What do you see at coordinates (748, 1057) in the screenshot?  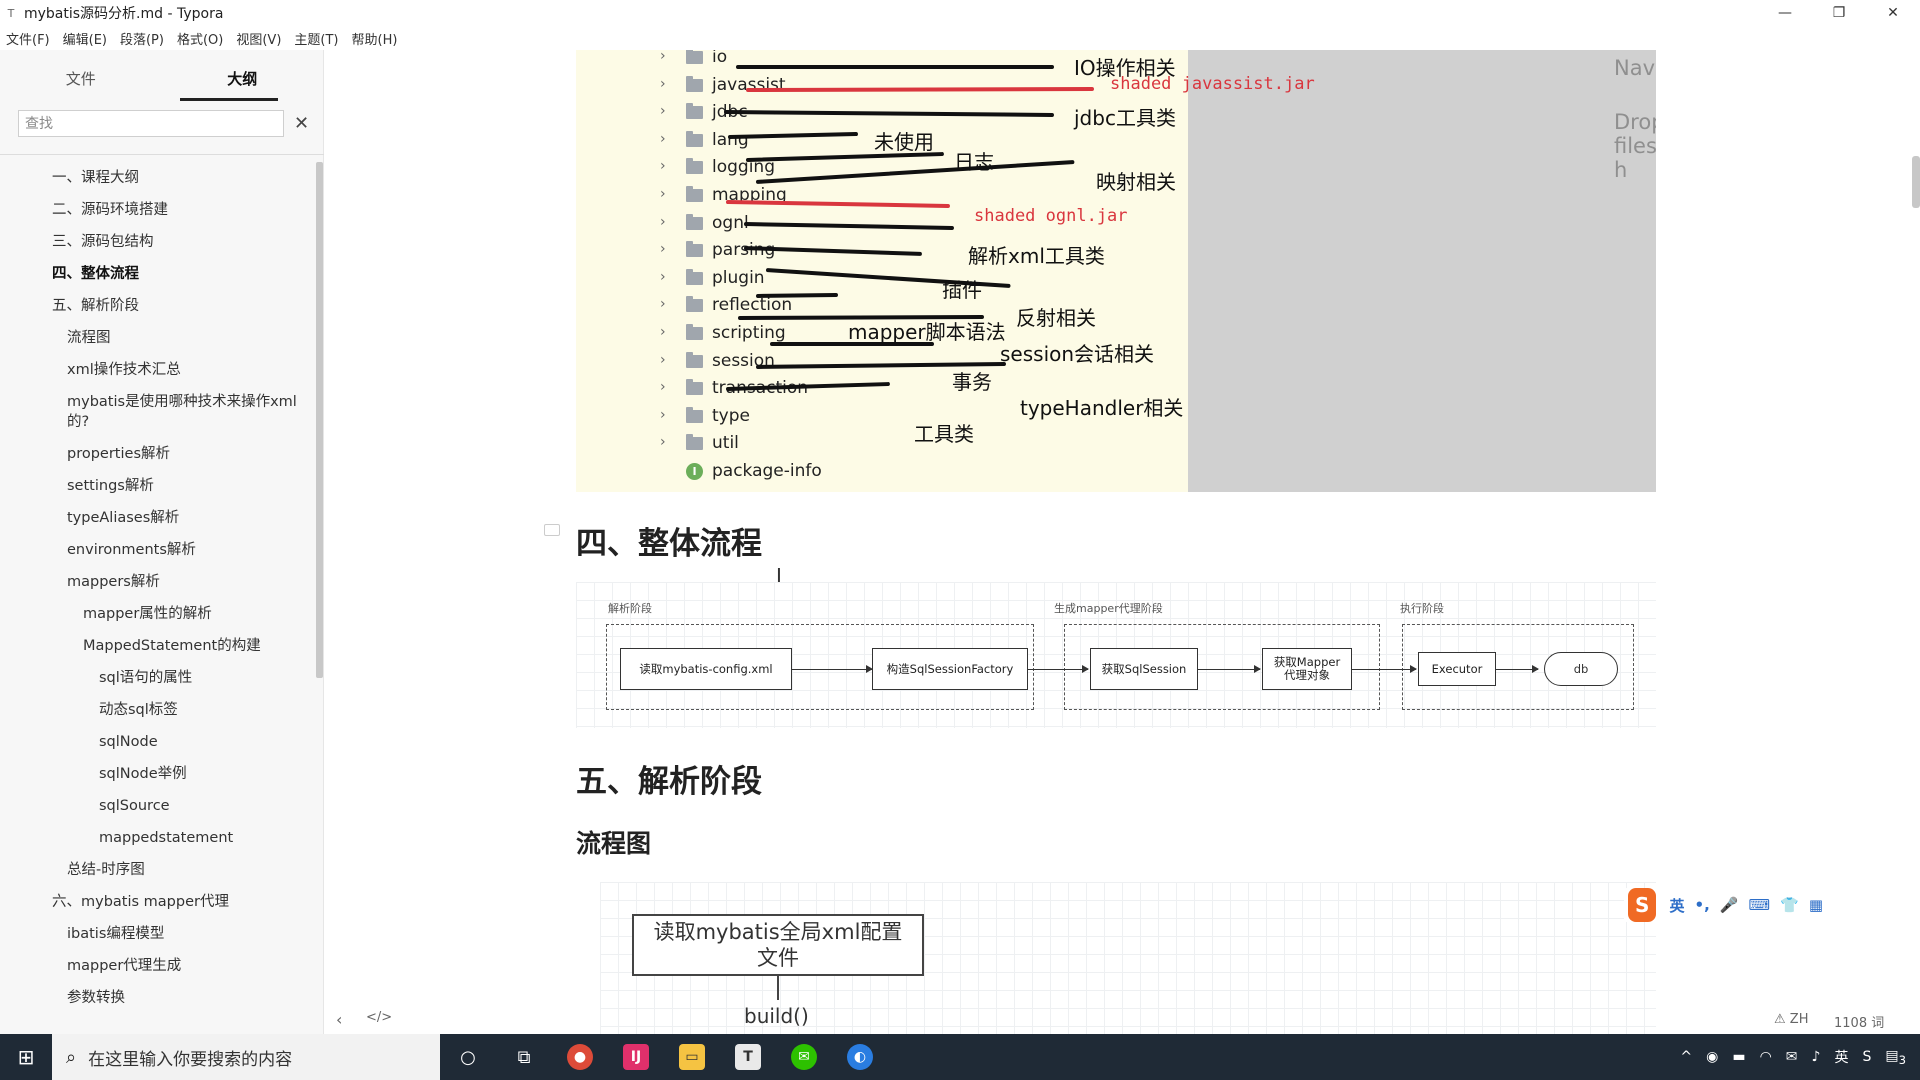 I see `typora-taskbar-icon: T` at bounding box center [748, 1057].